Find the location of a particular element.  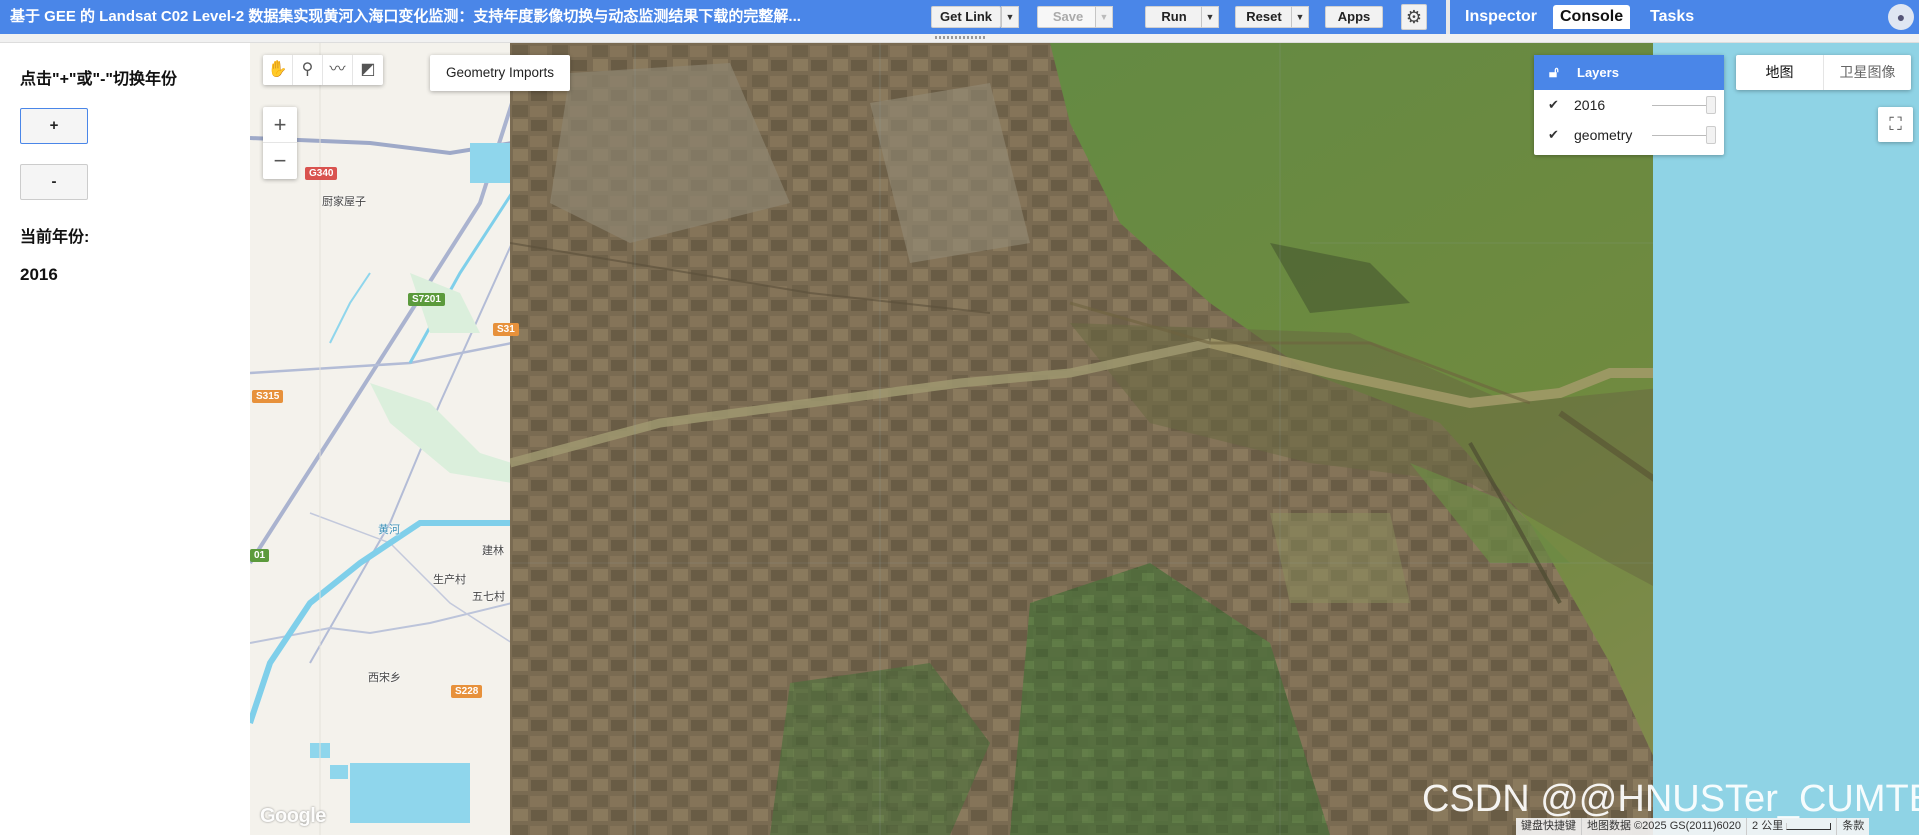

road-shield-01: 01 is located at coordinates (260, 555).